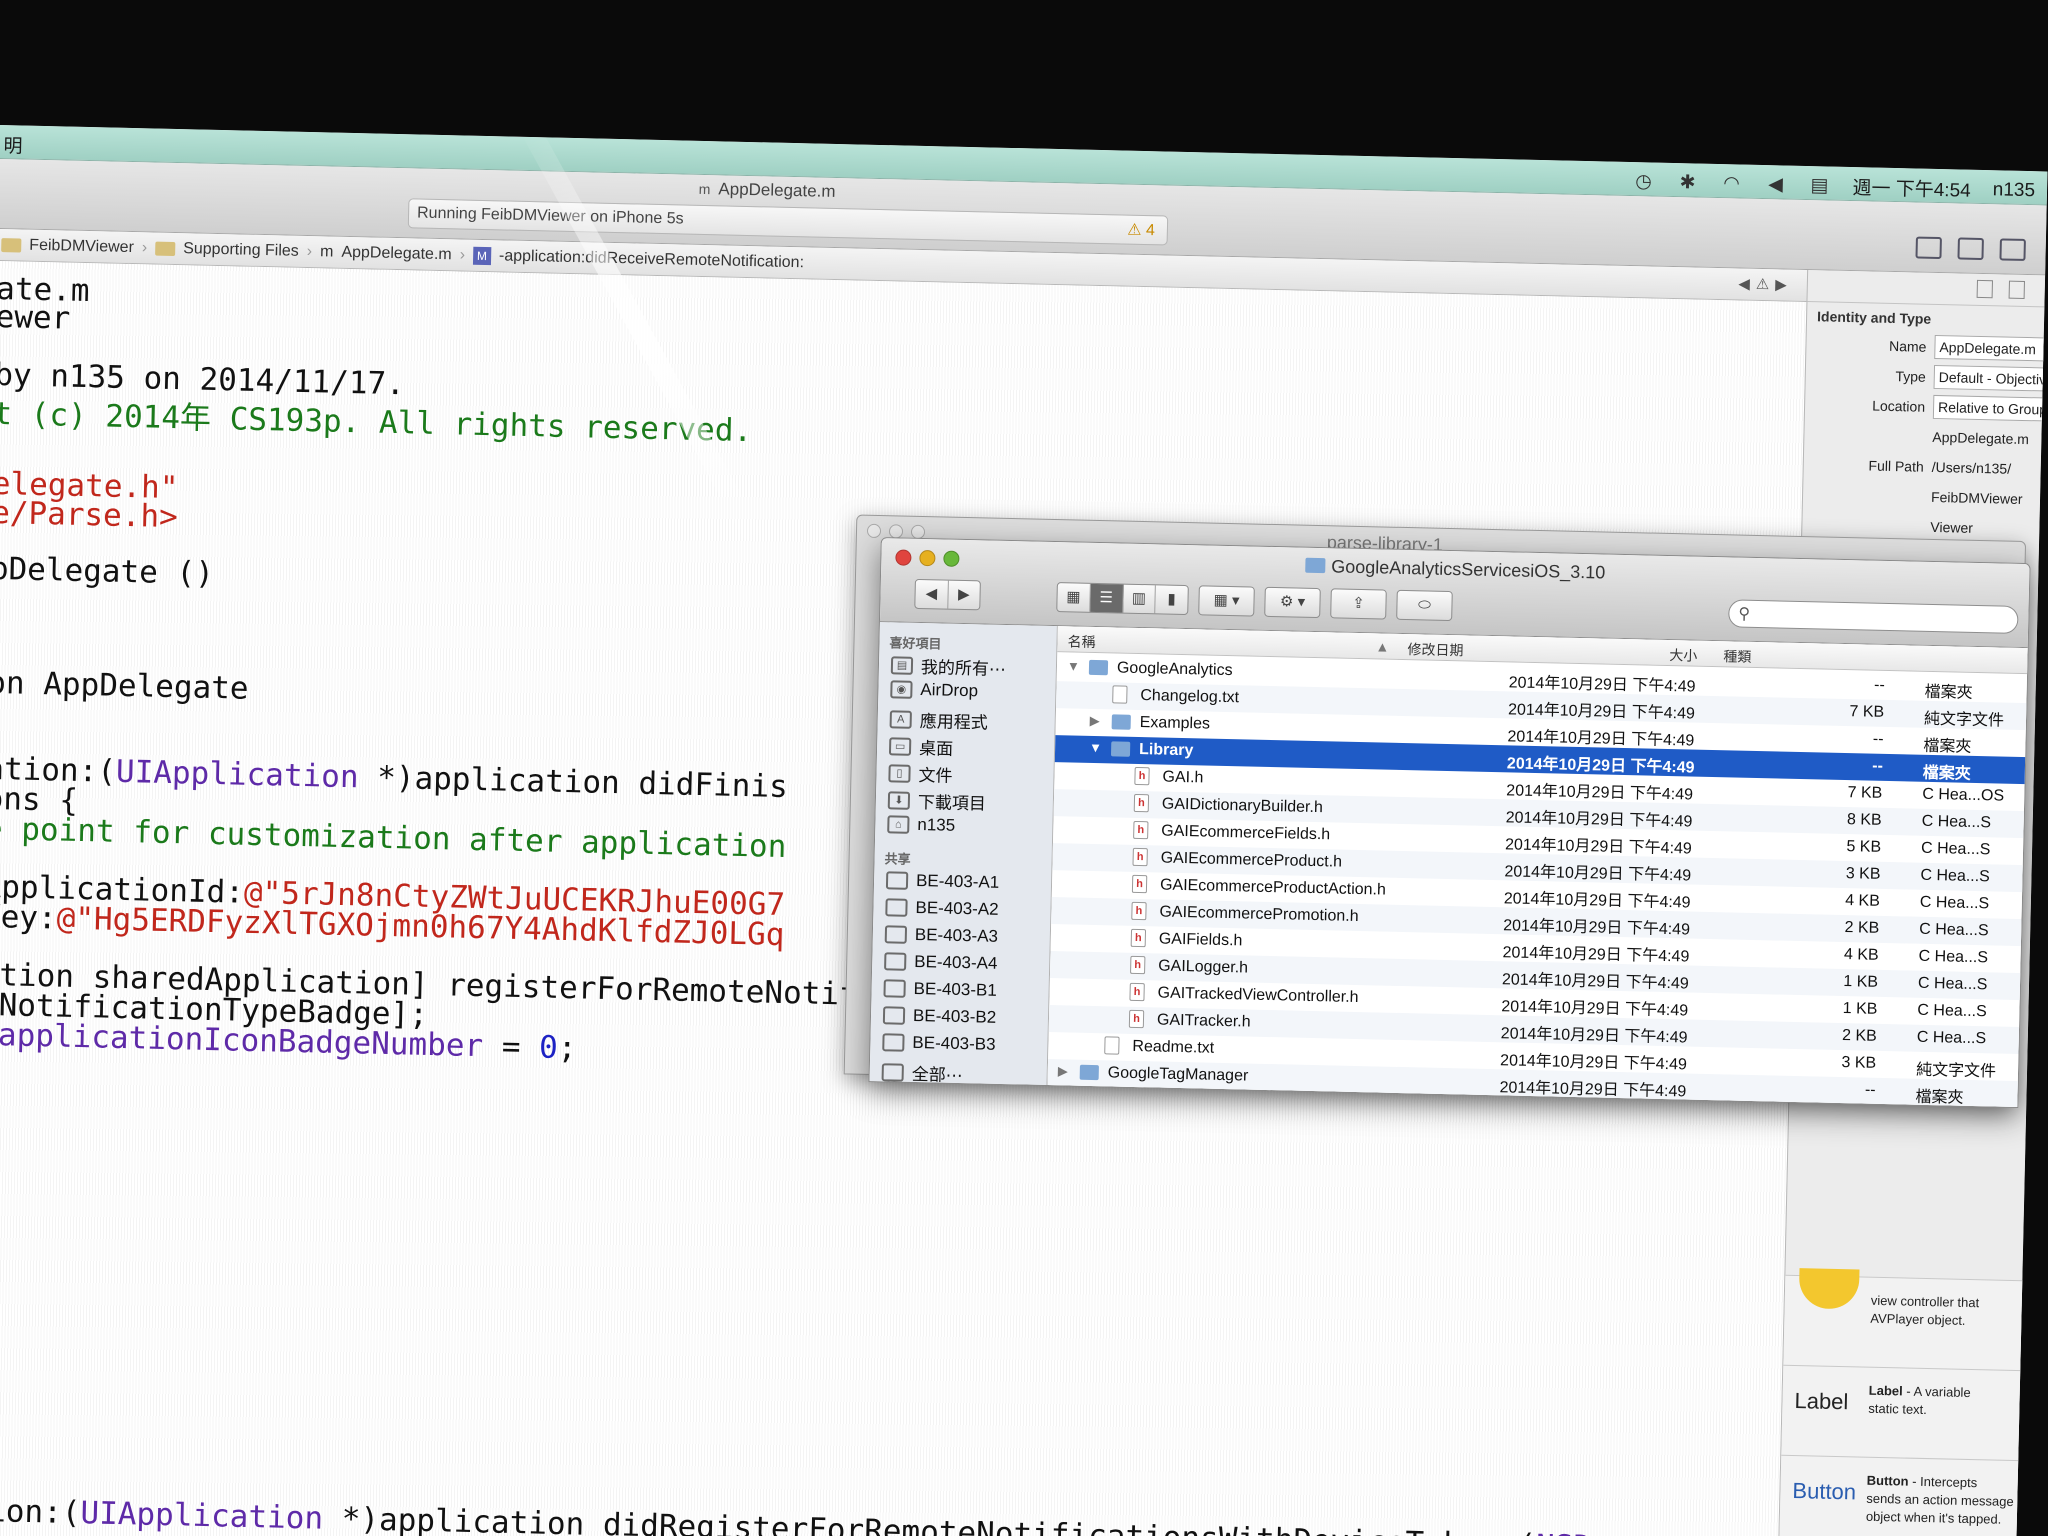  I want to click on file-inspector-icon, so click(1984, 289).